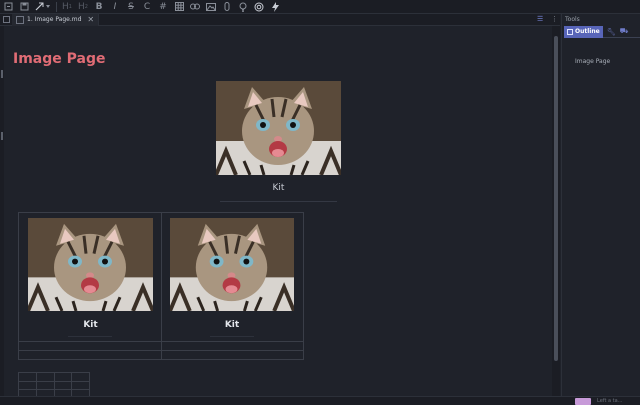 This screenshot has height=405, width=640. Describe the element at coordinates (587, 31) in the screenshot. I see `outline-tab-label: Outline` at that location.